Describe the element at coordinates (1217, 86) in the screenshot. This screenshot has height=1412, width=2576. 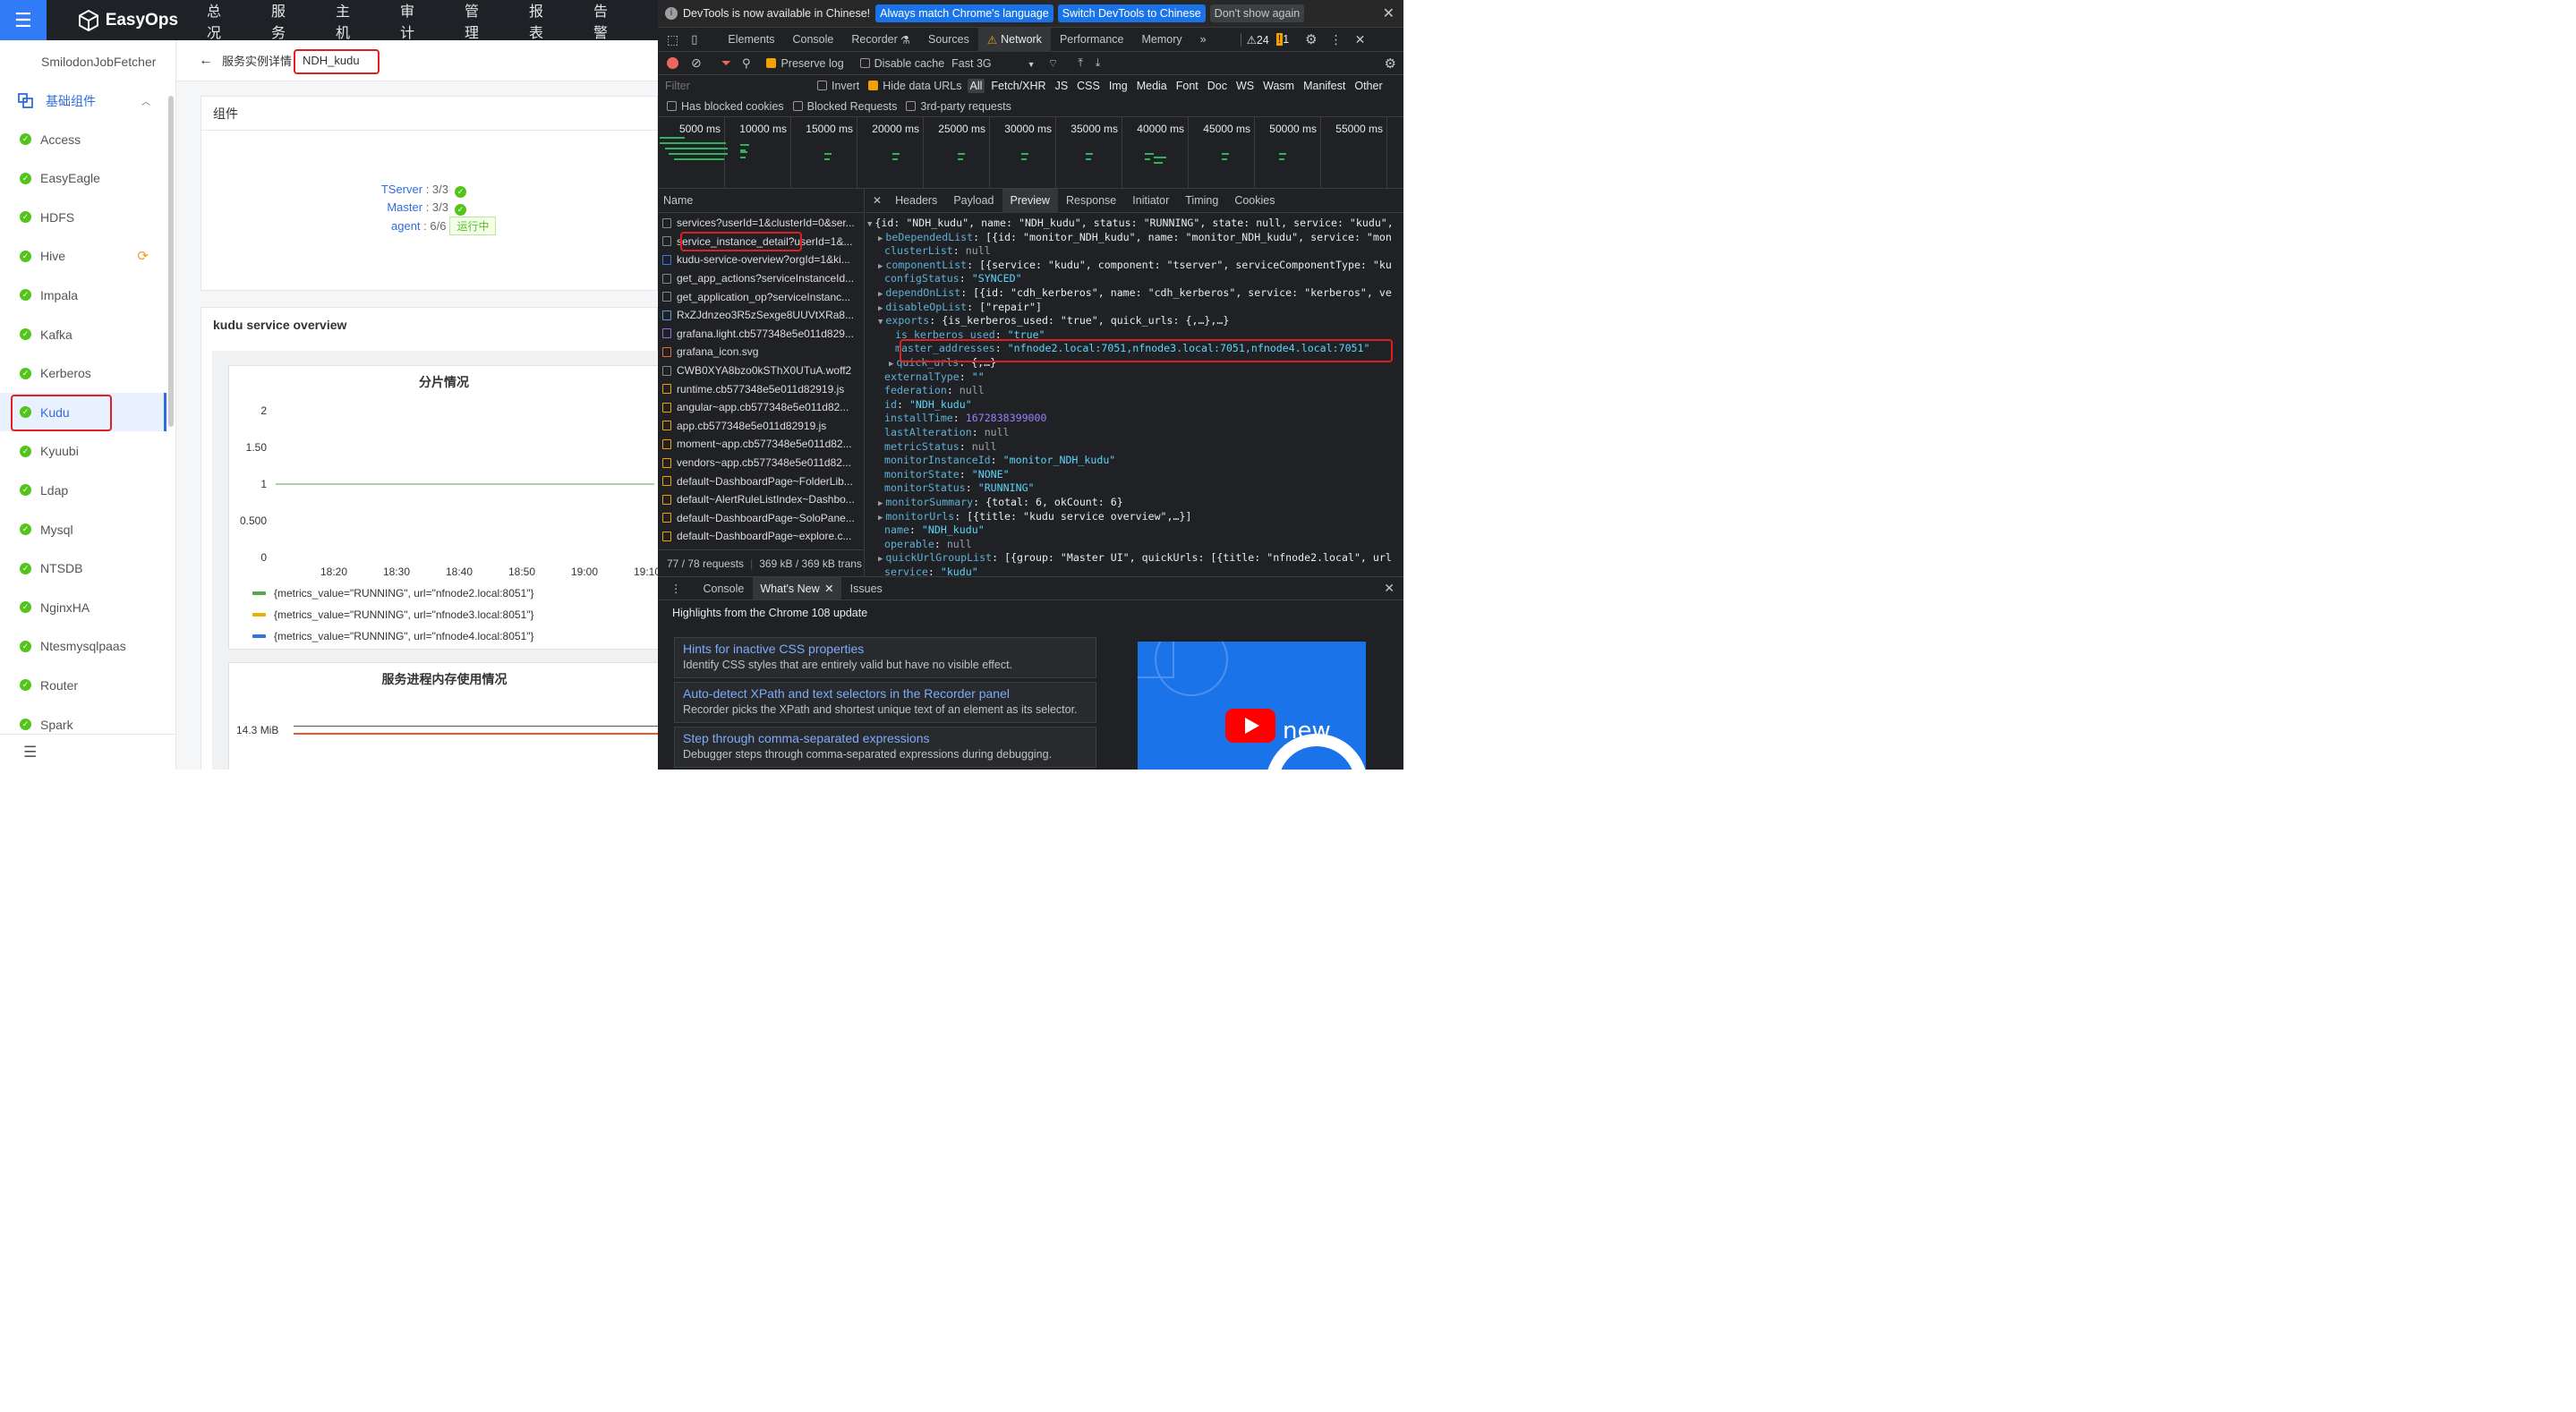
I see `type-filter-doc: Doc` at that location.